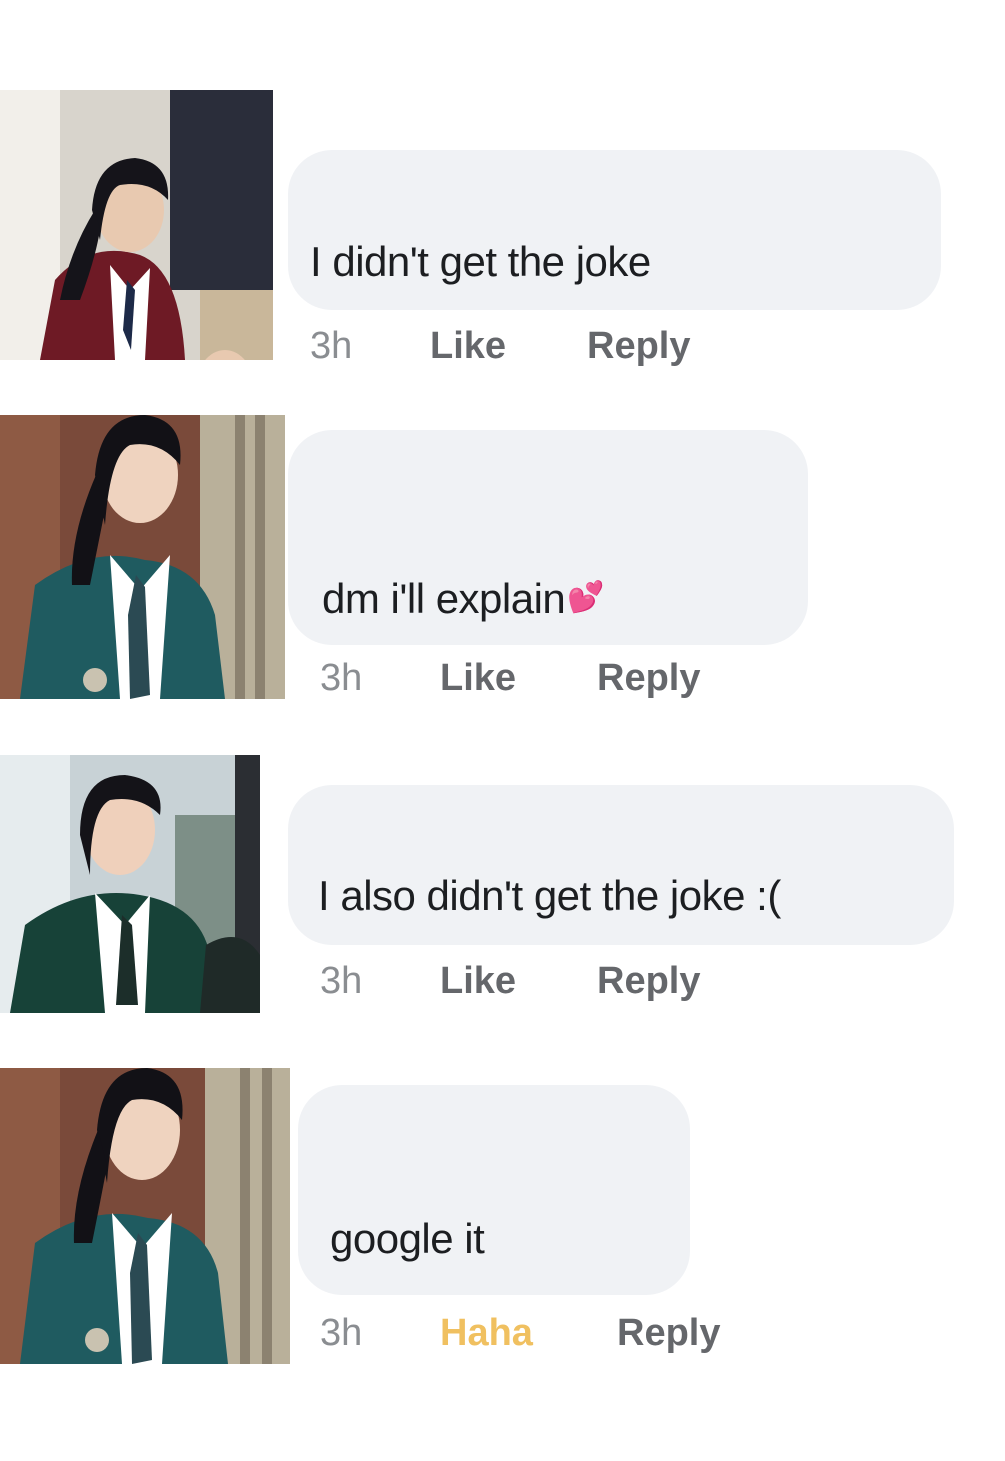 This screenshot has height=1461, width=1005. Describe the element at coordinates (528, 1333) in the screenshot. I see `haha-reaction-button: Haha` at that location.